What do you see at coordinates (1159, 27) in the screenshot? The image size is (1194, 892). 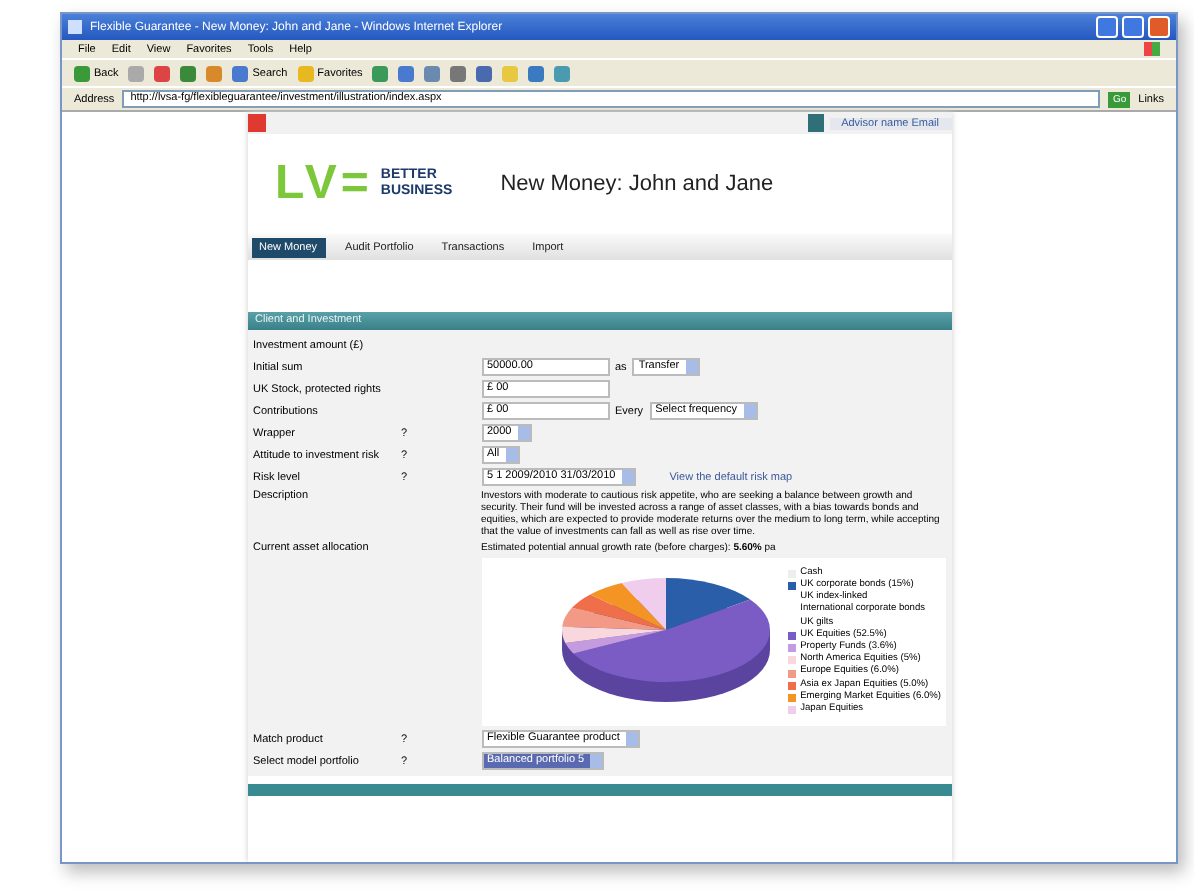 I see `close-button` at bounding box center [1159, 27].